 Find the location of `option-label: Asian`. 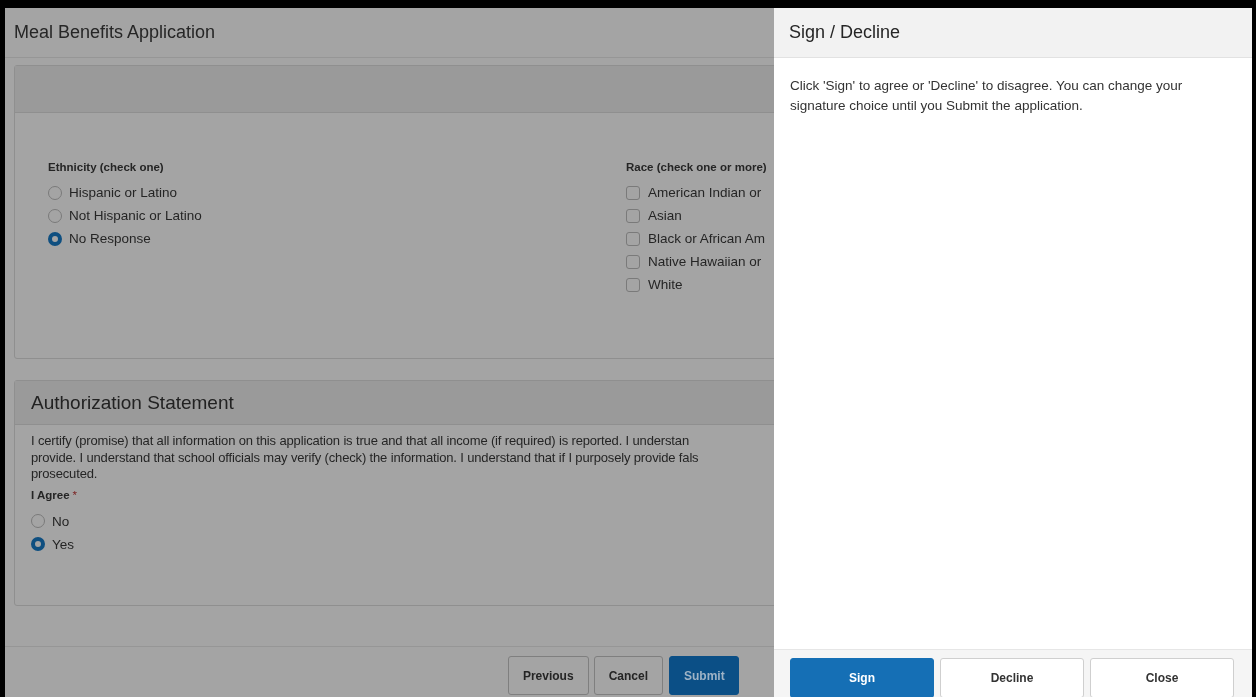

option-label: Asian is located at coordinates (665, 215).